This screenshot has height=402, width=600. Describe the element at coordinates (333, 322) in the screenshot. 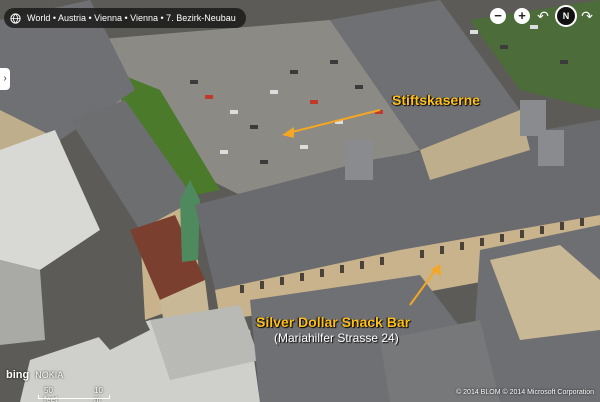

I see `snackbar-label: Silver Dollar Snack Bar` at that location.